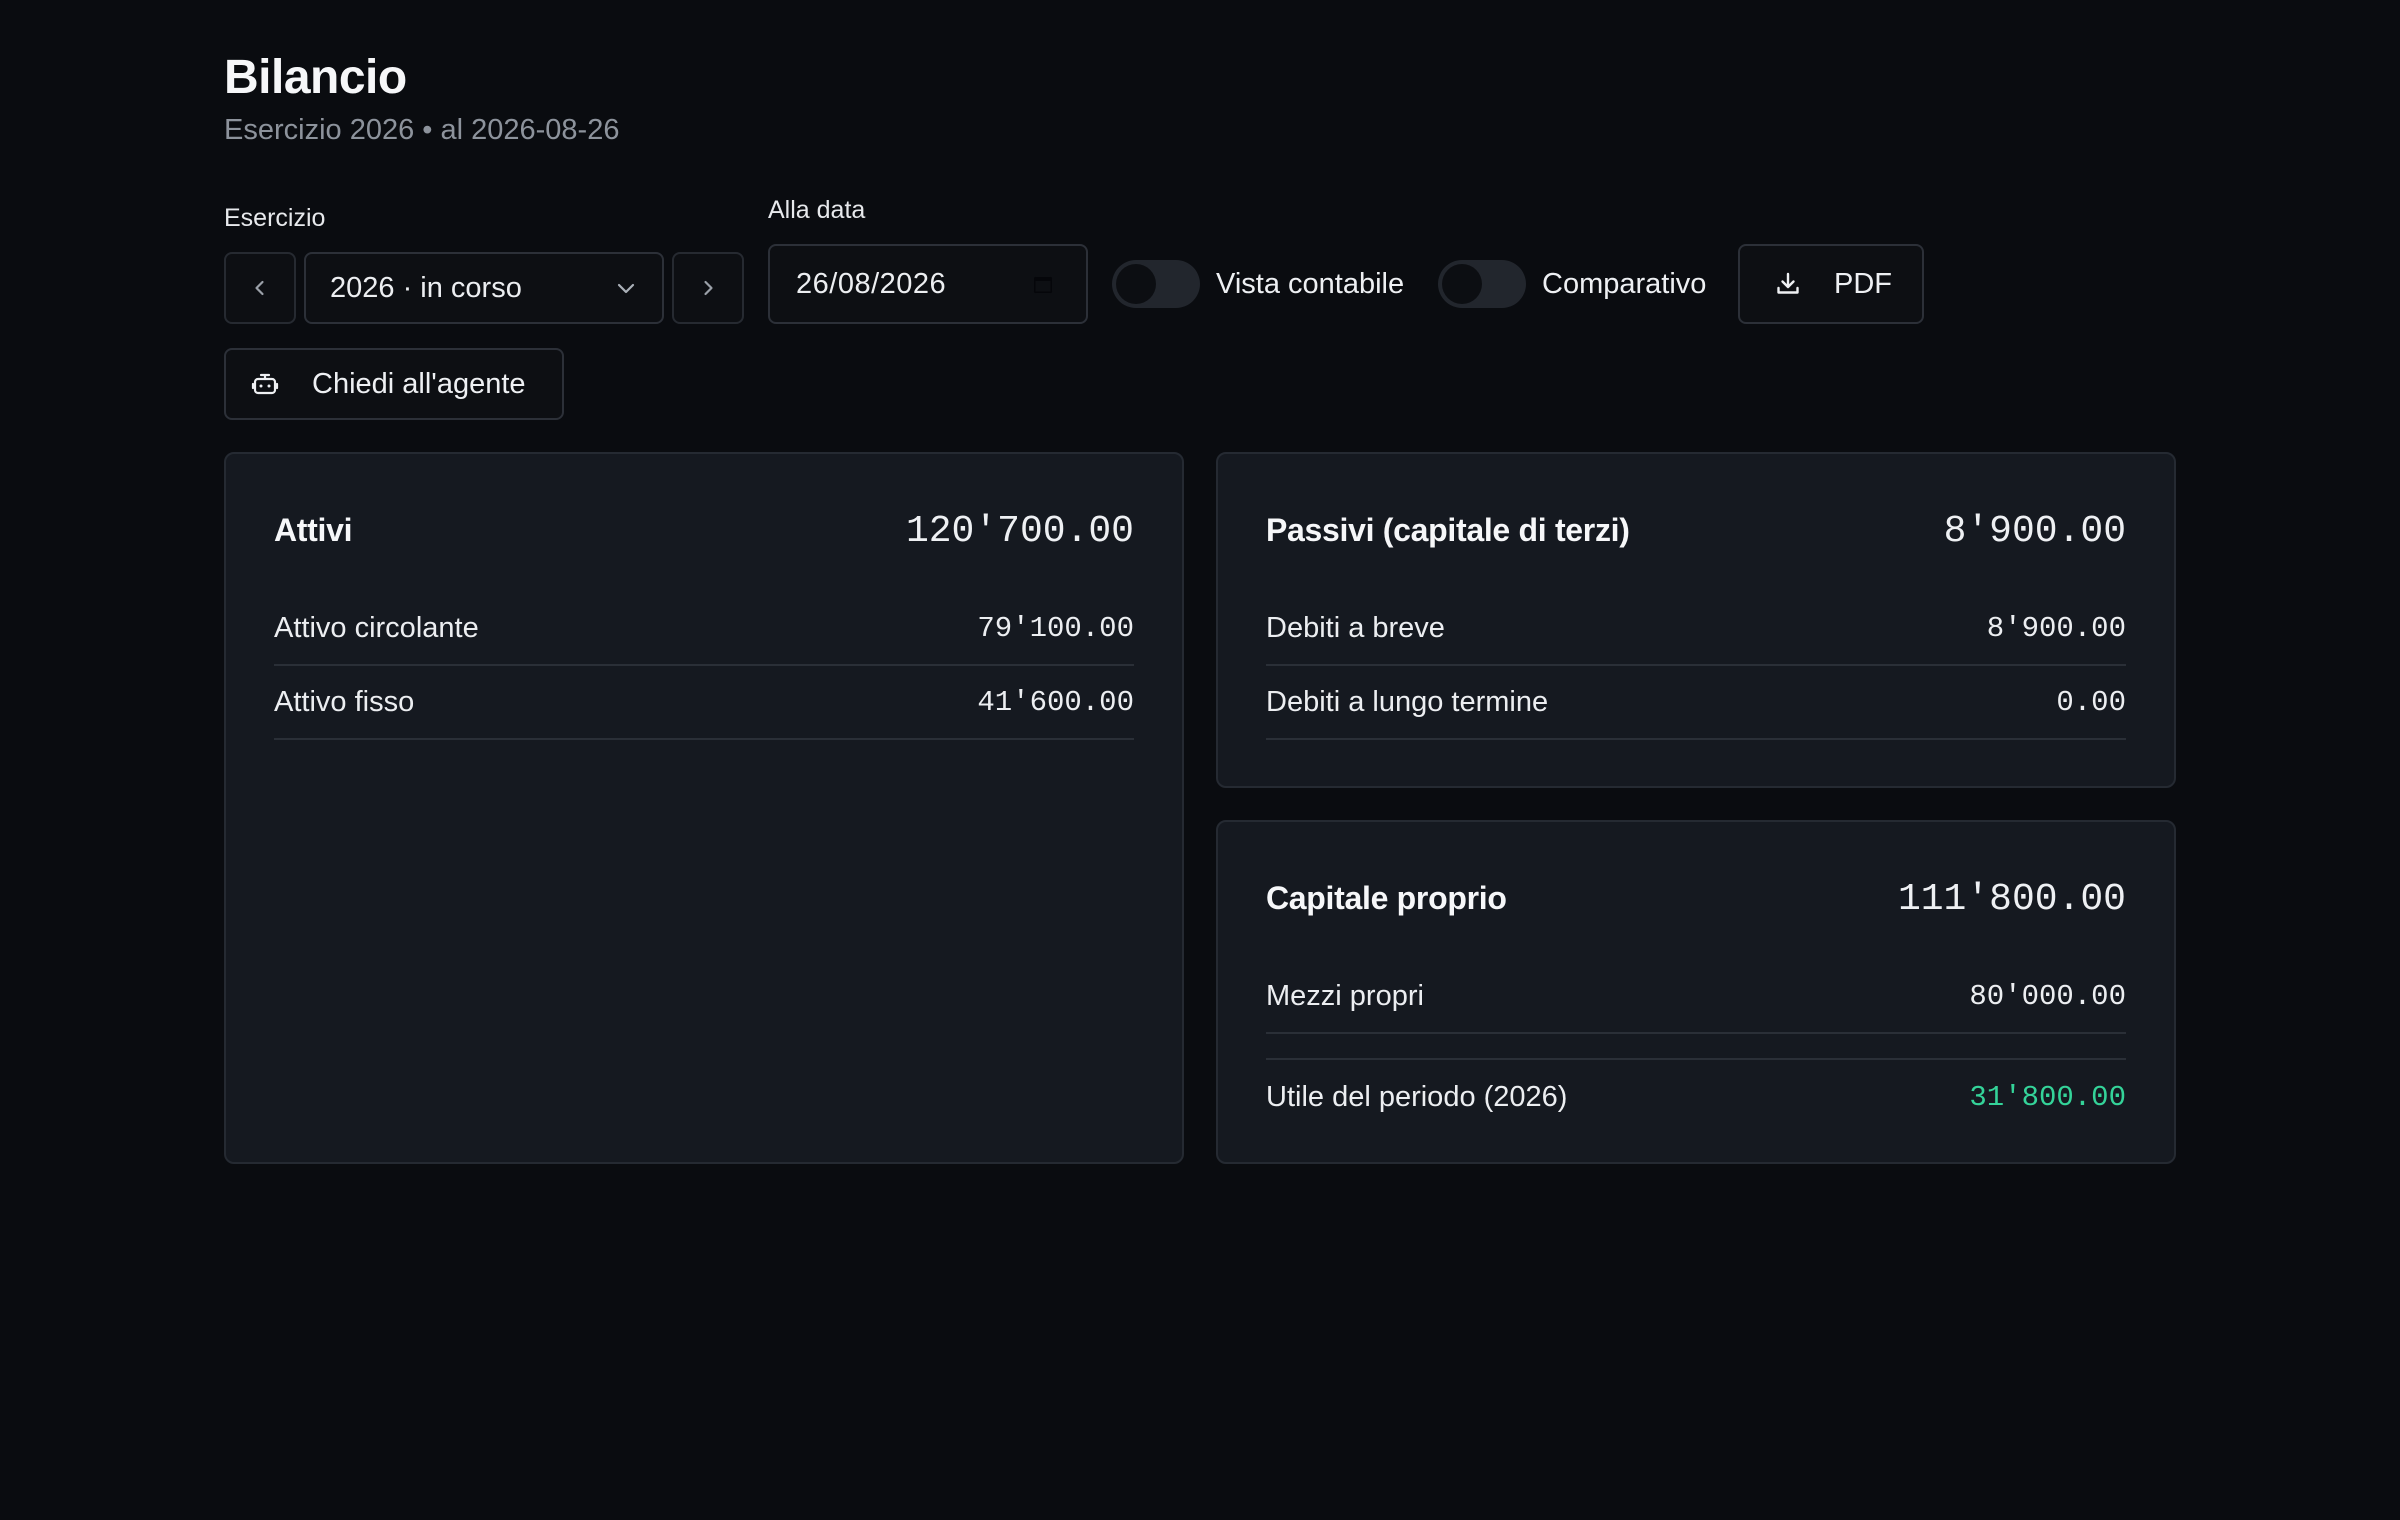 The height and width of the screenshot is (1520, 2400). Describe the element at coordinates (817, 210) in the screenshot. I see `date-label: Alla data` at that location.